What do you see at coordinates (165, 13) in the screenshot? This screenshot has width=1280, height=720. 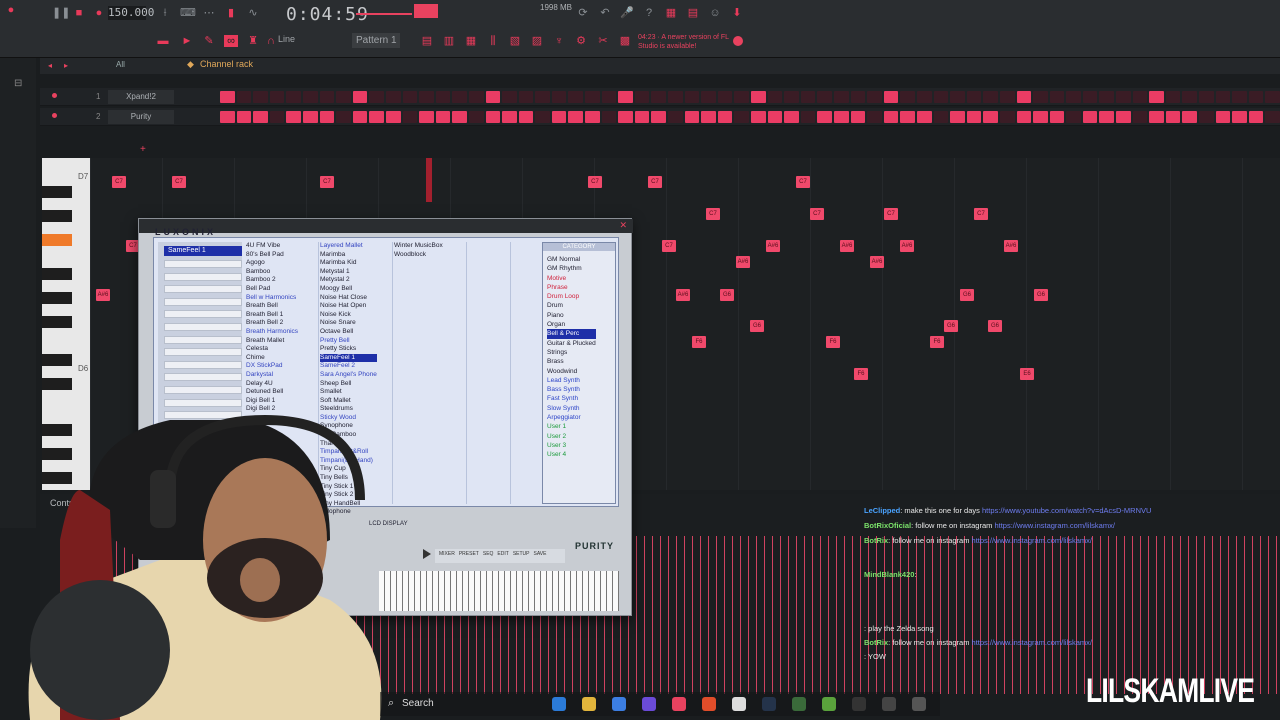 I see `snap-icon: ⟊` at bounding box center [165, 13].